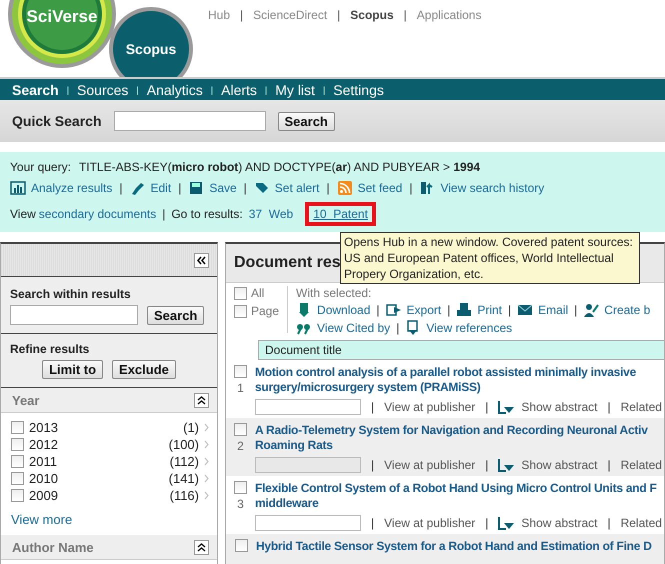 The height and width of the screenshot is (564, 665). What do you see at coordinates (461, 350) in the screenshot?
I see `column-header: Document title` at bounding box center [461, 350].